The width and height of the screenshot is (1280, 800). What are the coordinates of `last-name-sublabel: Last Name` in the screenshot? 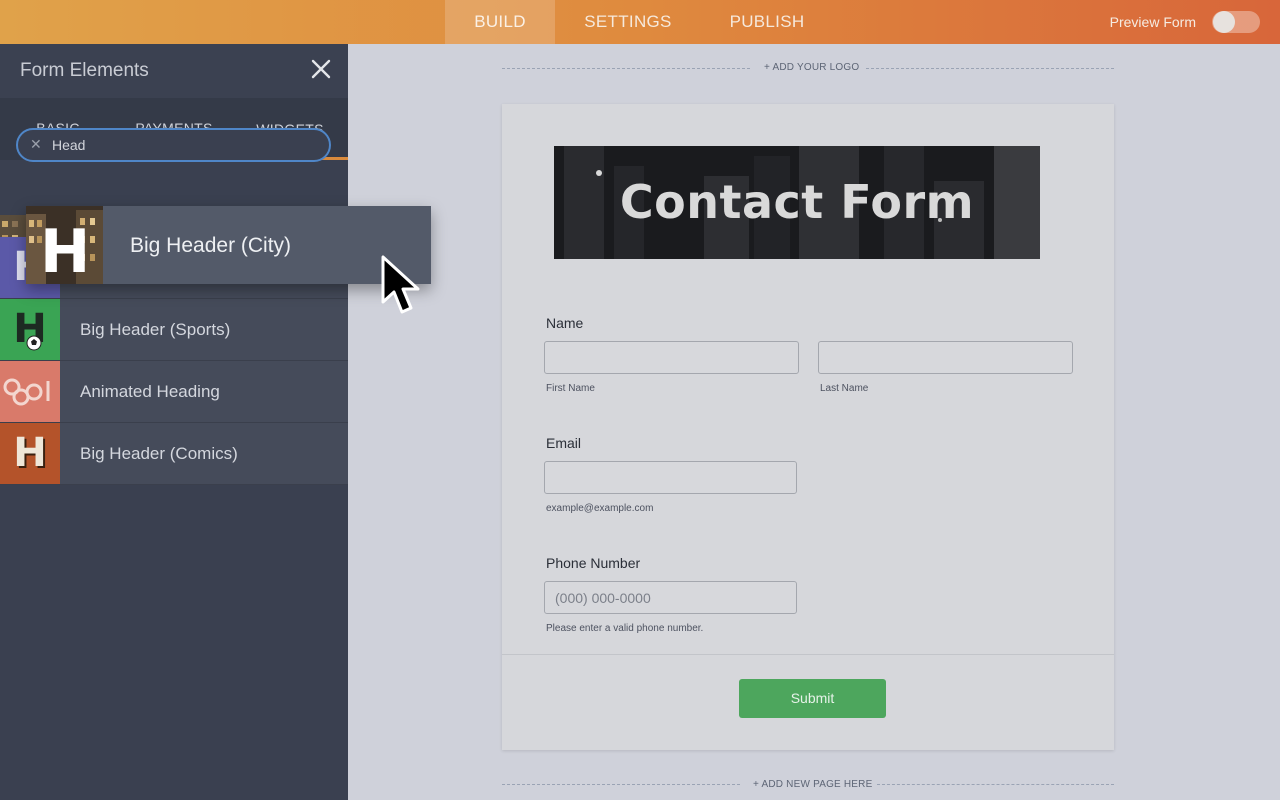 It's located at (844, 388).